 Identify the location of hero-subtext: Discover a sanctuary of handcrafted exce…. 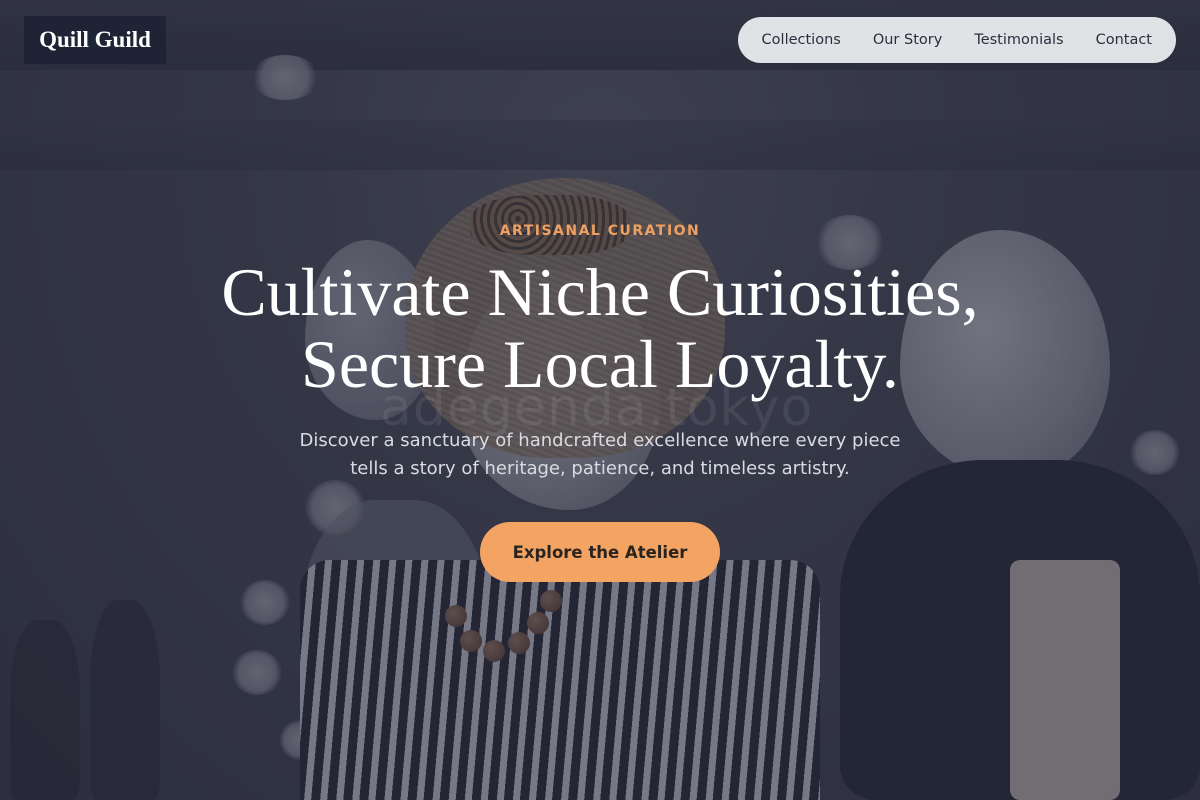
(600, 455).